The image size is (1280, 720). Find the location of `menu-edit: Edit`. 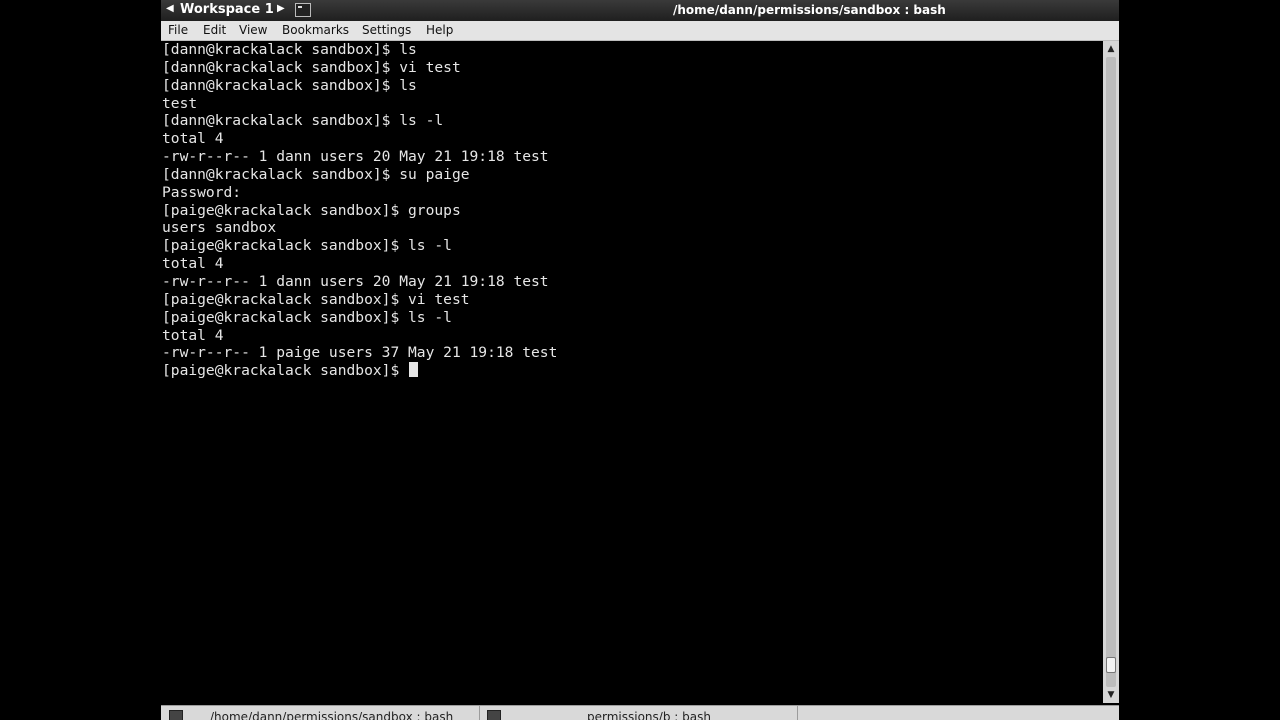

menu-edit: Edit is located at coordinates (214, 30).